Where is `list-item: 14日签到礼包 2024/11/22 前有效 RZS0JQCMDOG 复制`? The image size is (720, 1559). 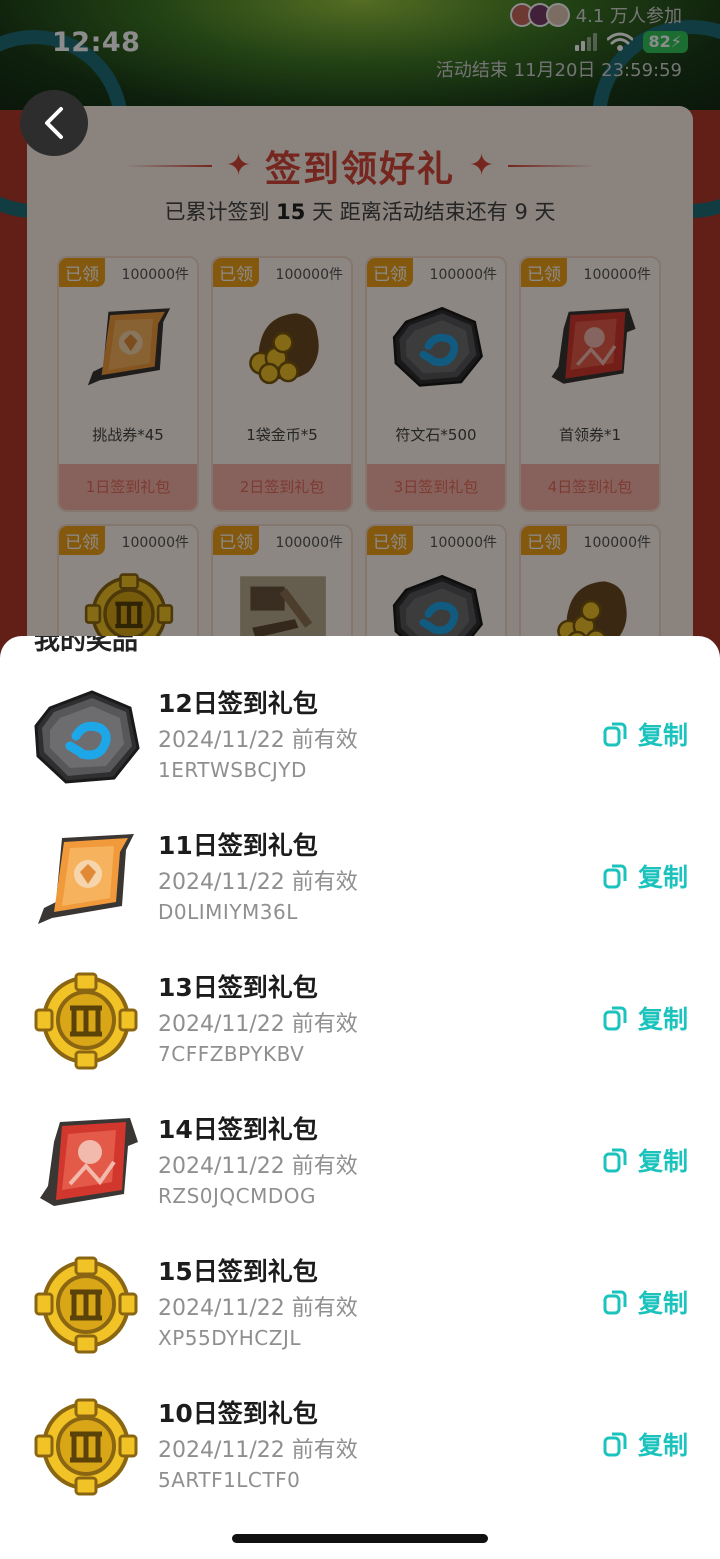 list-item: 14日签到礼包 2024/11/22 前有效 RZS0JQCMDOG 复制 is located at coordinates (360, 1173).